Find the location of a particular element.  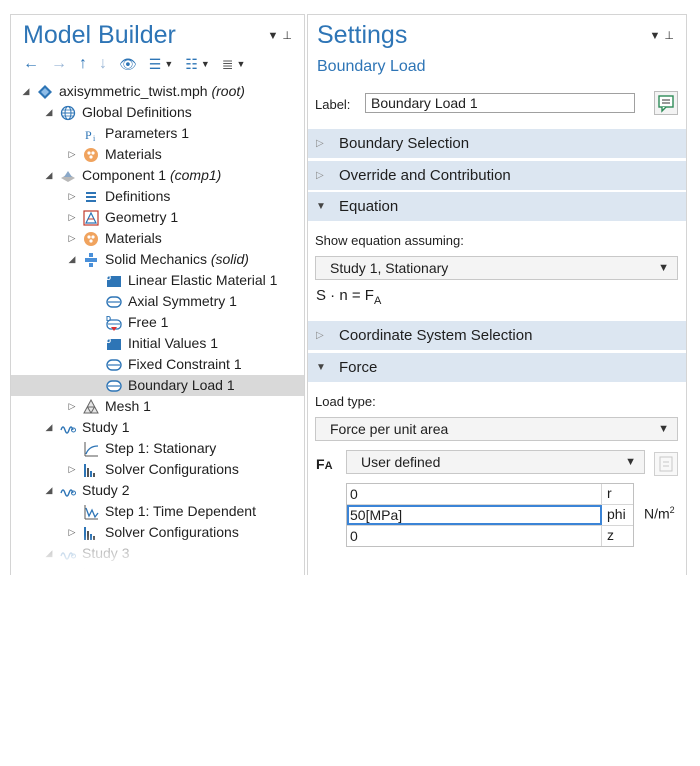

load-type-label: Load type: is located at coordinates (345, 401).